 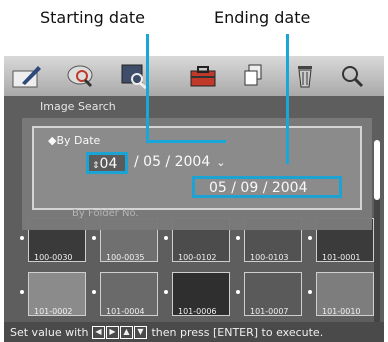 What do you see at coordinates (147, 88) in the screenshot?
I see `starting-date-callout-line` at bounding box center [147, 88].